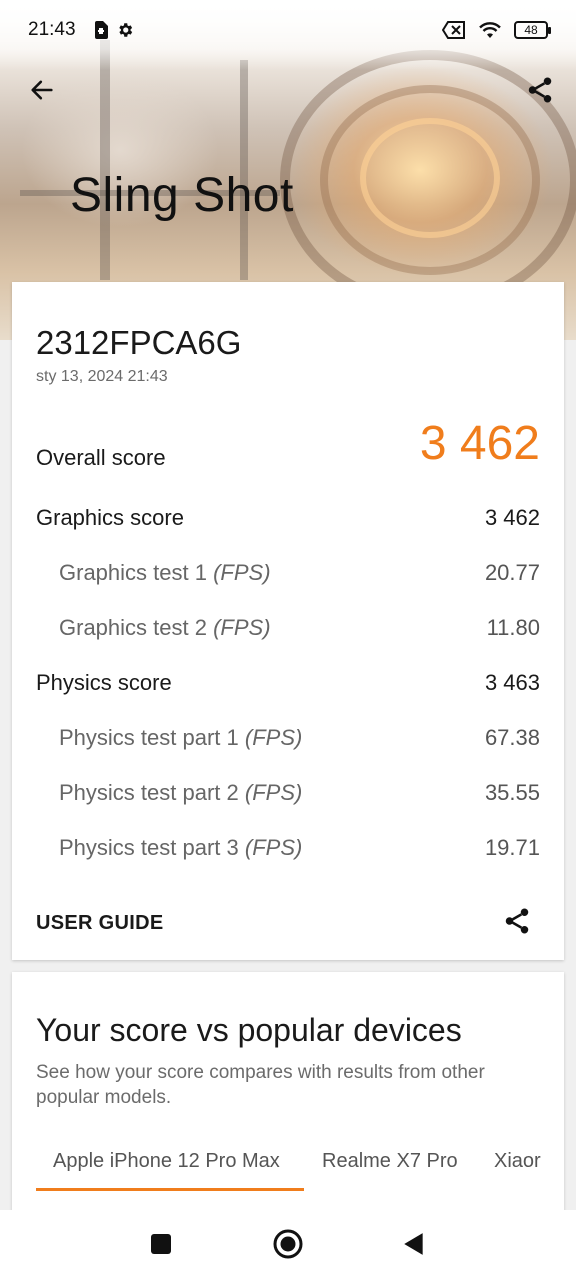 The width and height of the screenshot is (576, 1280). I want to click on score-row: Physics test part 2 (FPS) 35.55, so click(288, 793).